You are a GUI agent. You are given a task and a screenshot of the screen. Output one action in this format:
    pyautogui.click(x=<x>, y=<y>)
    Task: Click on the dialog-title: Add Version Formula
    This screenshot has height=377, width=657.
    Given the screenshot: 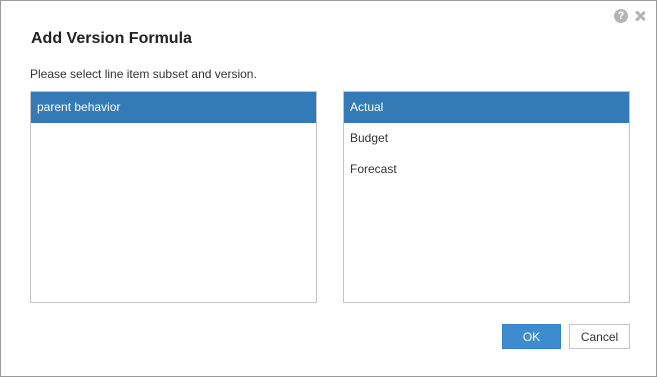 What is the action you would take?
    pyautogui.click(x=111, y=38)
    